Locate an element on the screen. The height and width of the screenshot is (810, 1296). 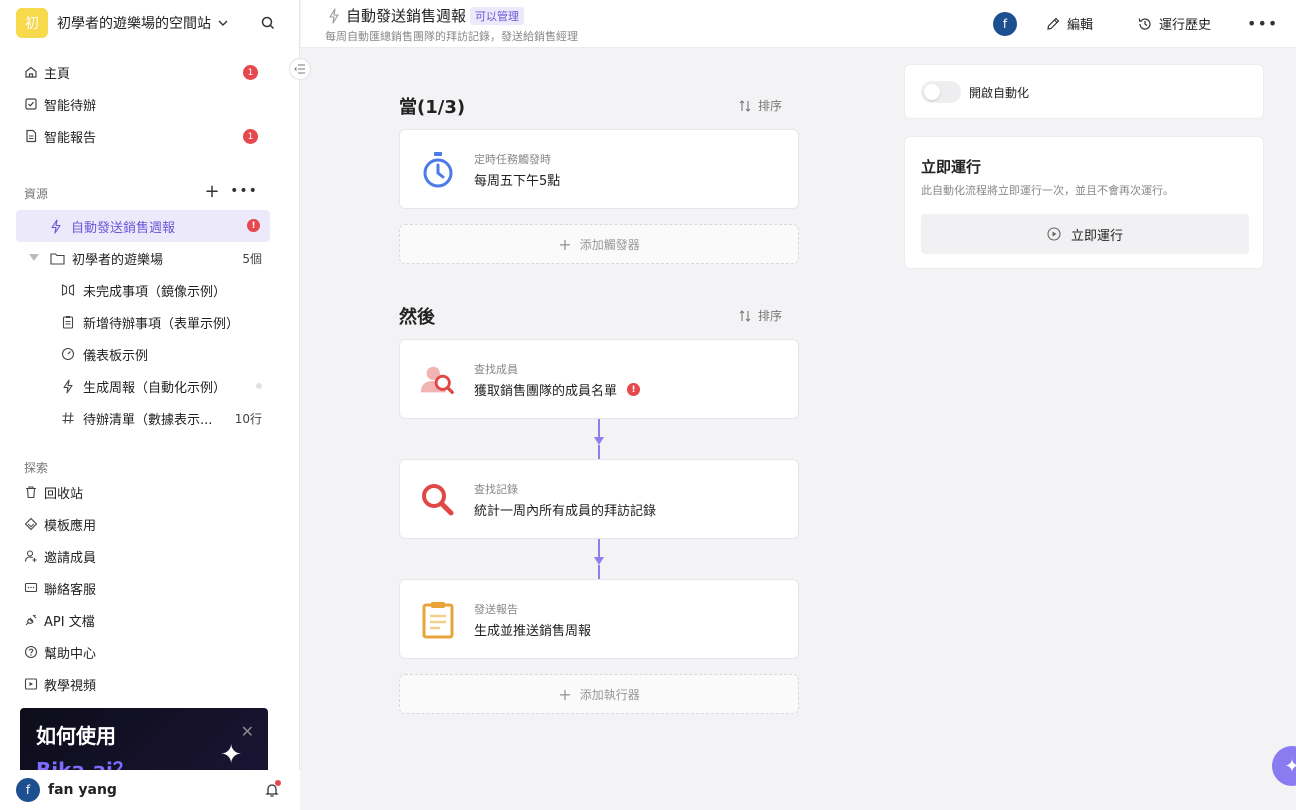
home-icon is located at coordinates (31, 72).